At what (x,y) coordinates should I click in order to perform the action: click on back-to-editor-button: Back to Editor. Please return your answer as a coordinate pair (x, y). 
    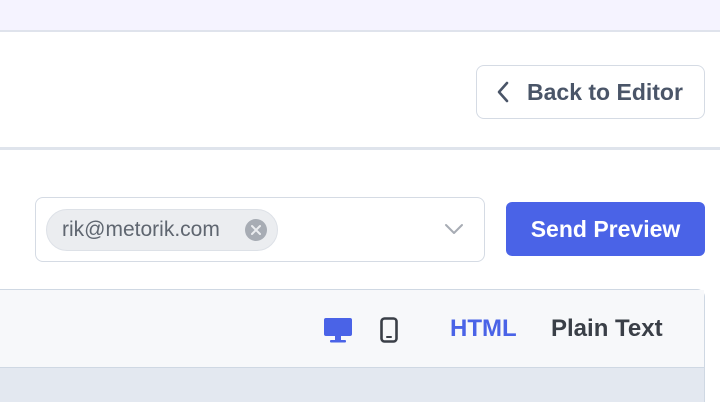
    Looking at the image, I should click on (590, 92).